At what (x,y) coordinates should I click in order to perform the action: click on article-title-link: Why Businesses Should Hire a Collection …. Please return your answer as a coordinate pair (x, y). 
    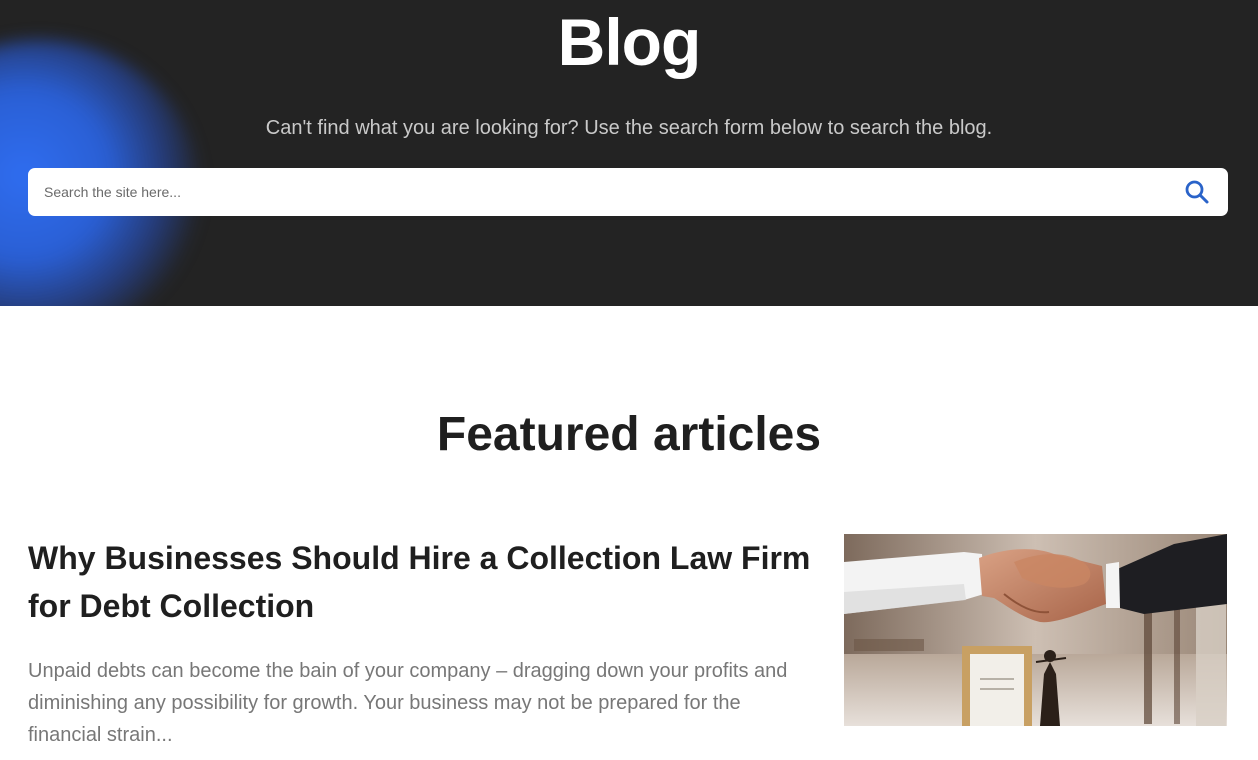
    Looking at the image, I should click on (428, 582).